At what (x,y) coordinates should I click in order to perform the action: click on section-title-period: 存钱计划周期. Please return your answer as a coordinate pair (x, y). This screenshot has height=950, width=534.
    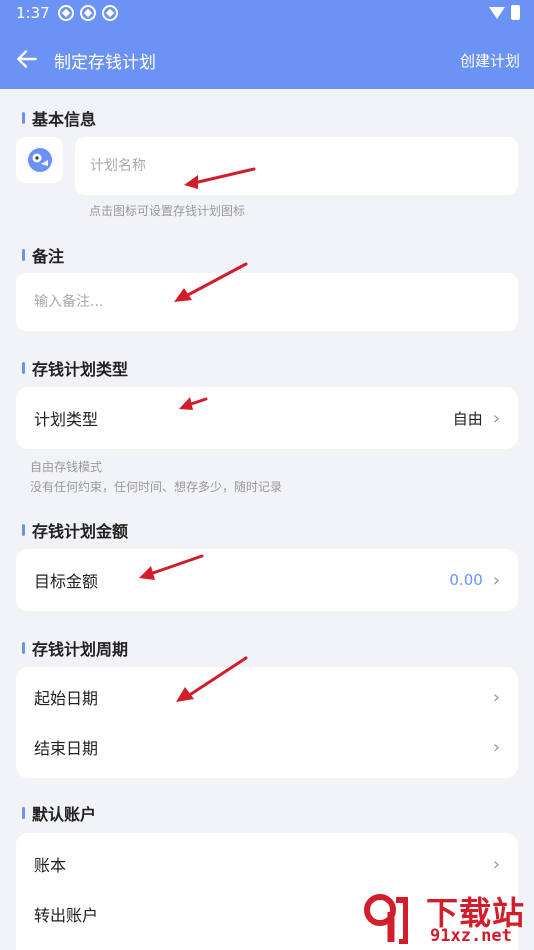
    Looking at the image, I should click on (75, 648).